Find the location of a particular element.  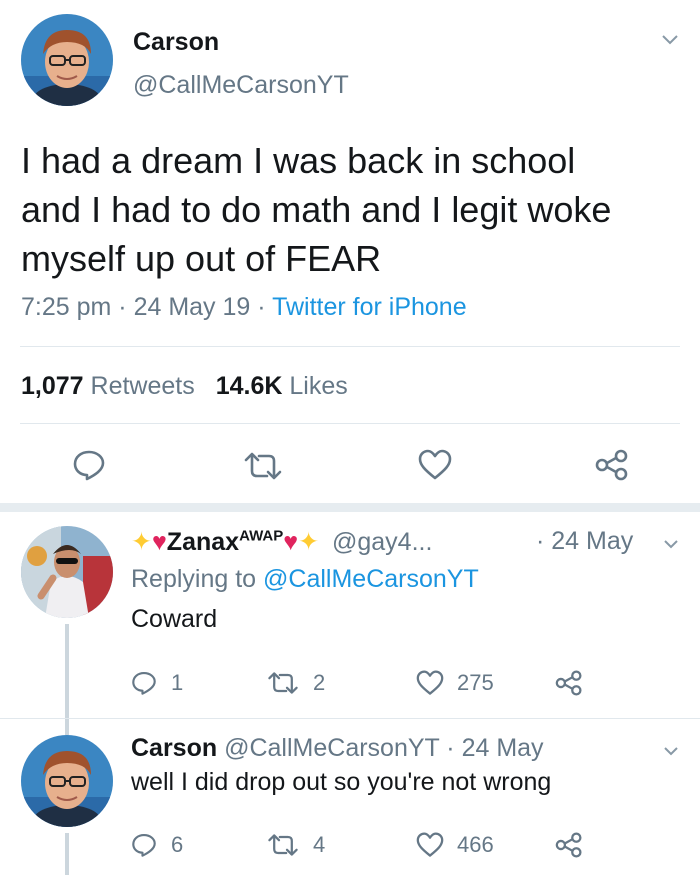

retweet-count: 4 is located at coordinates (319, 844).